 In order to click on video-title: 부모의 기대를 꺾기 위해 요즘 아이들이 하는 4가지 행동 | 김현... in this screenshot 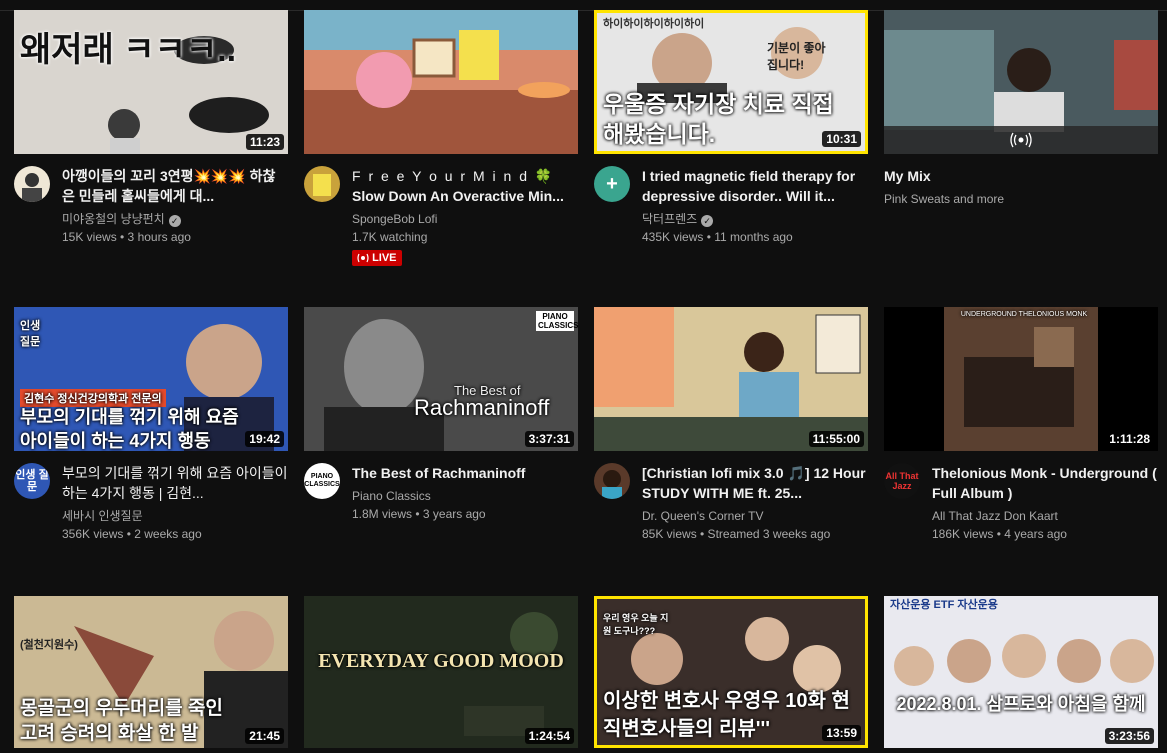, I will do `click(175, 483)`.